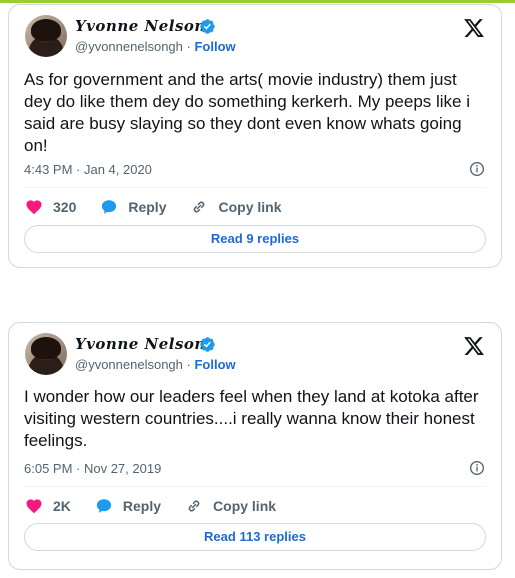  I want to click on like-count: 320, so click(65, 207).